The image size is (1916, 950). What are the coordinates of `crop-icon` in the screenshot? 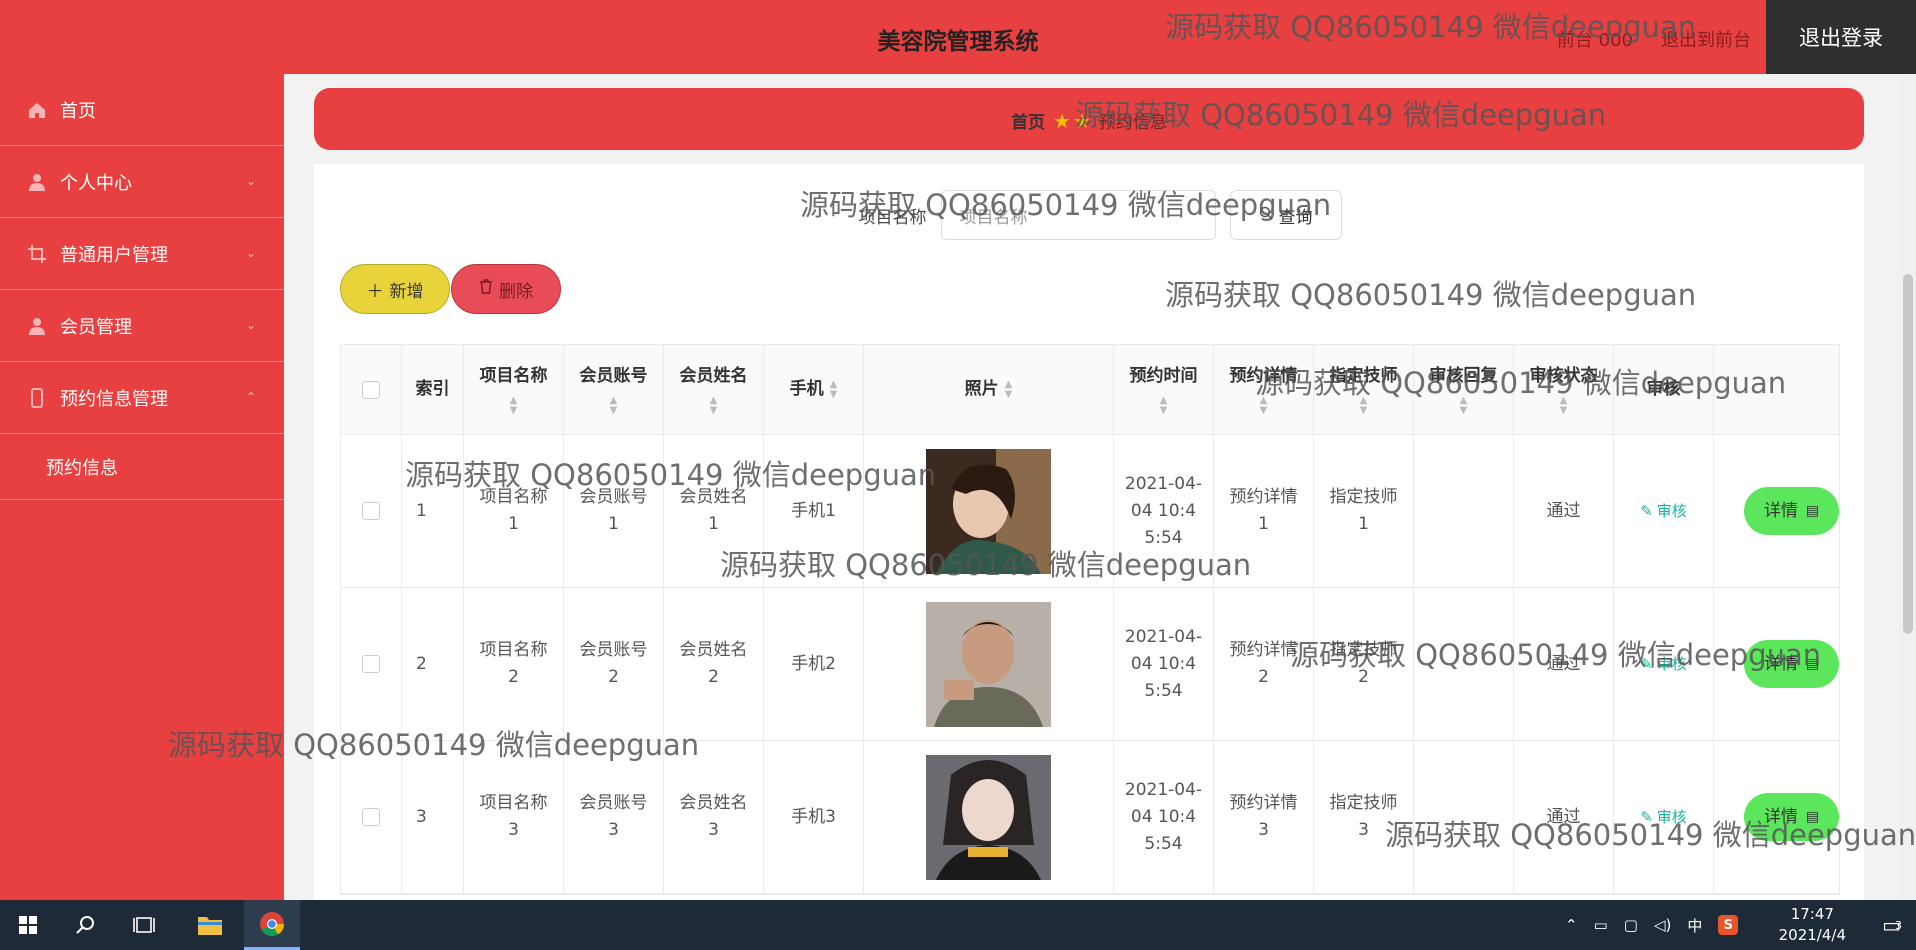 It's located at (37, 254).